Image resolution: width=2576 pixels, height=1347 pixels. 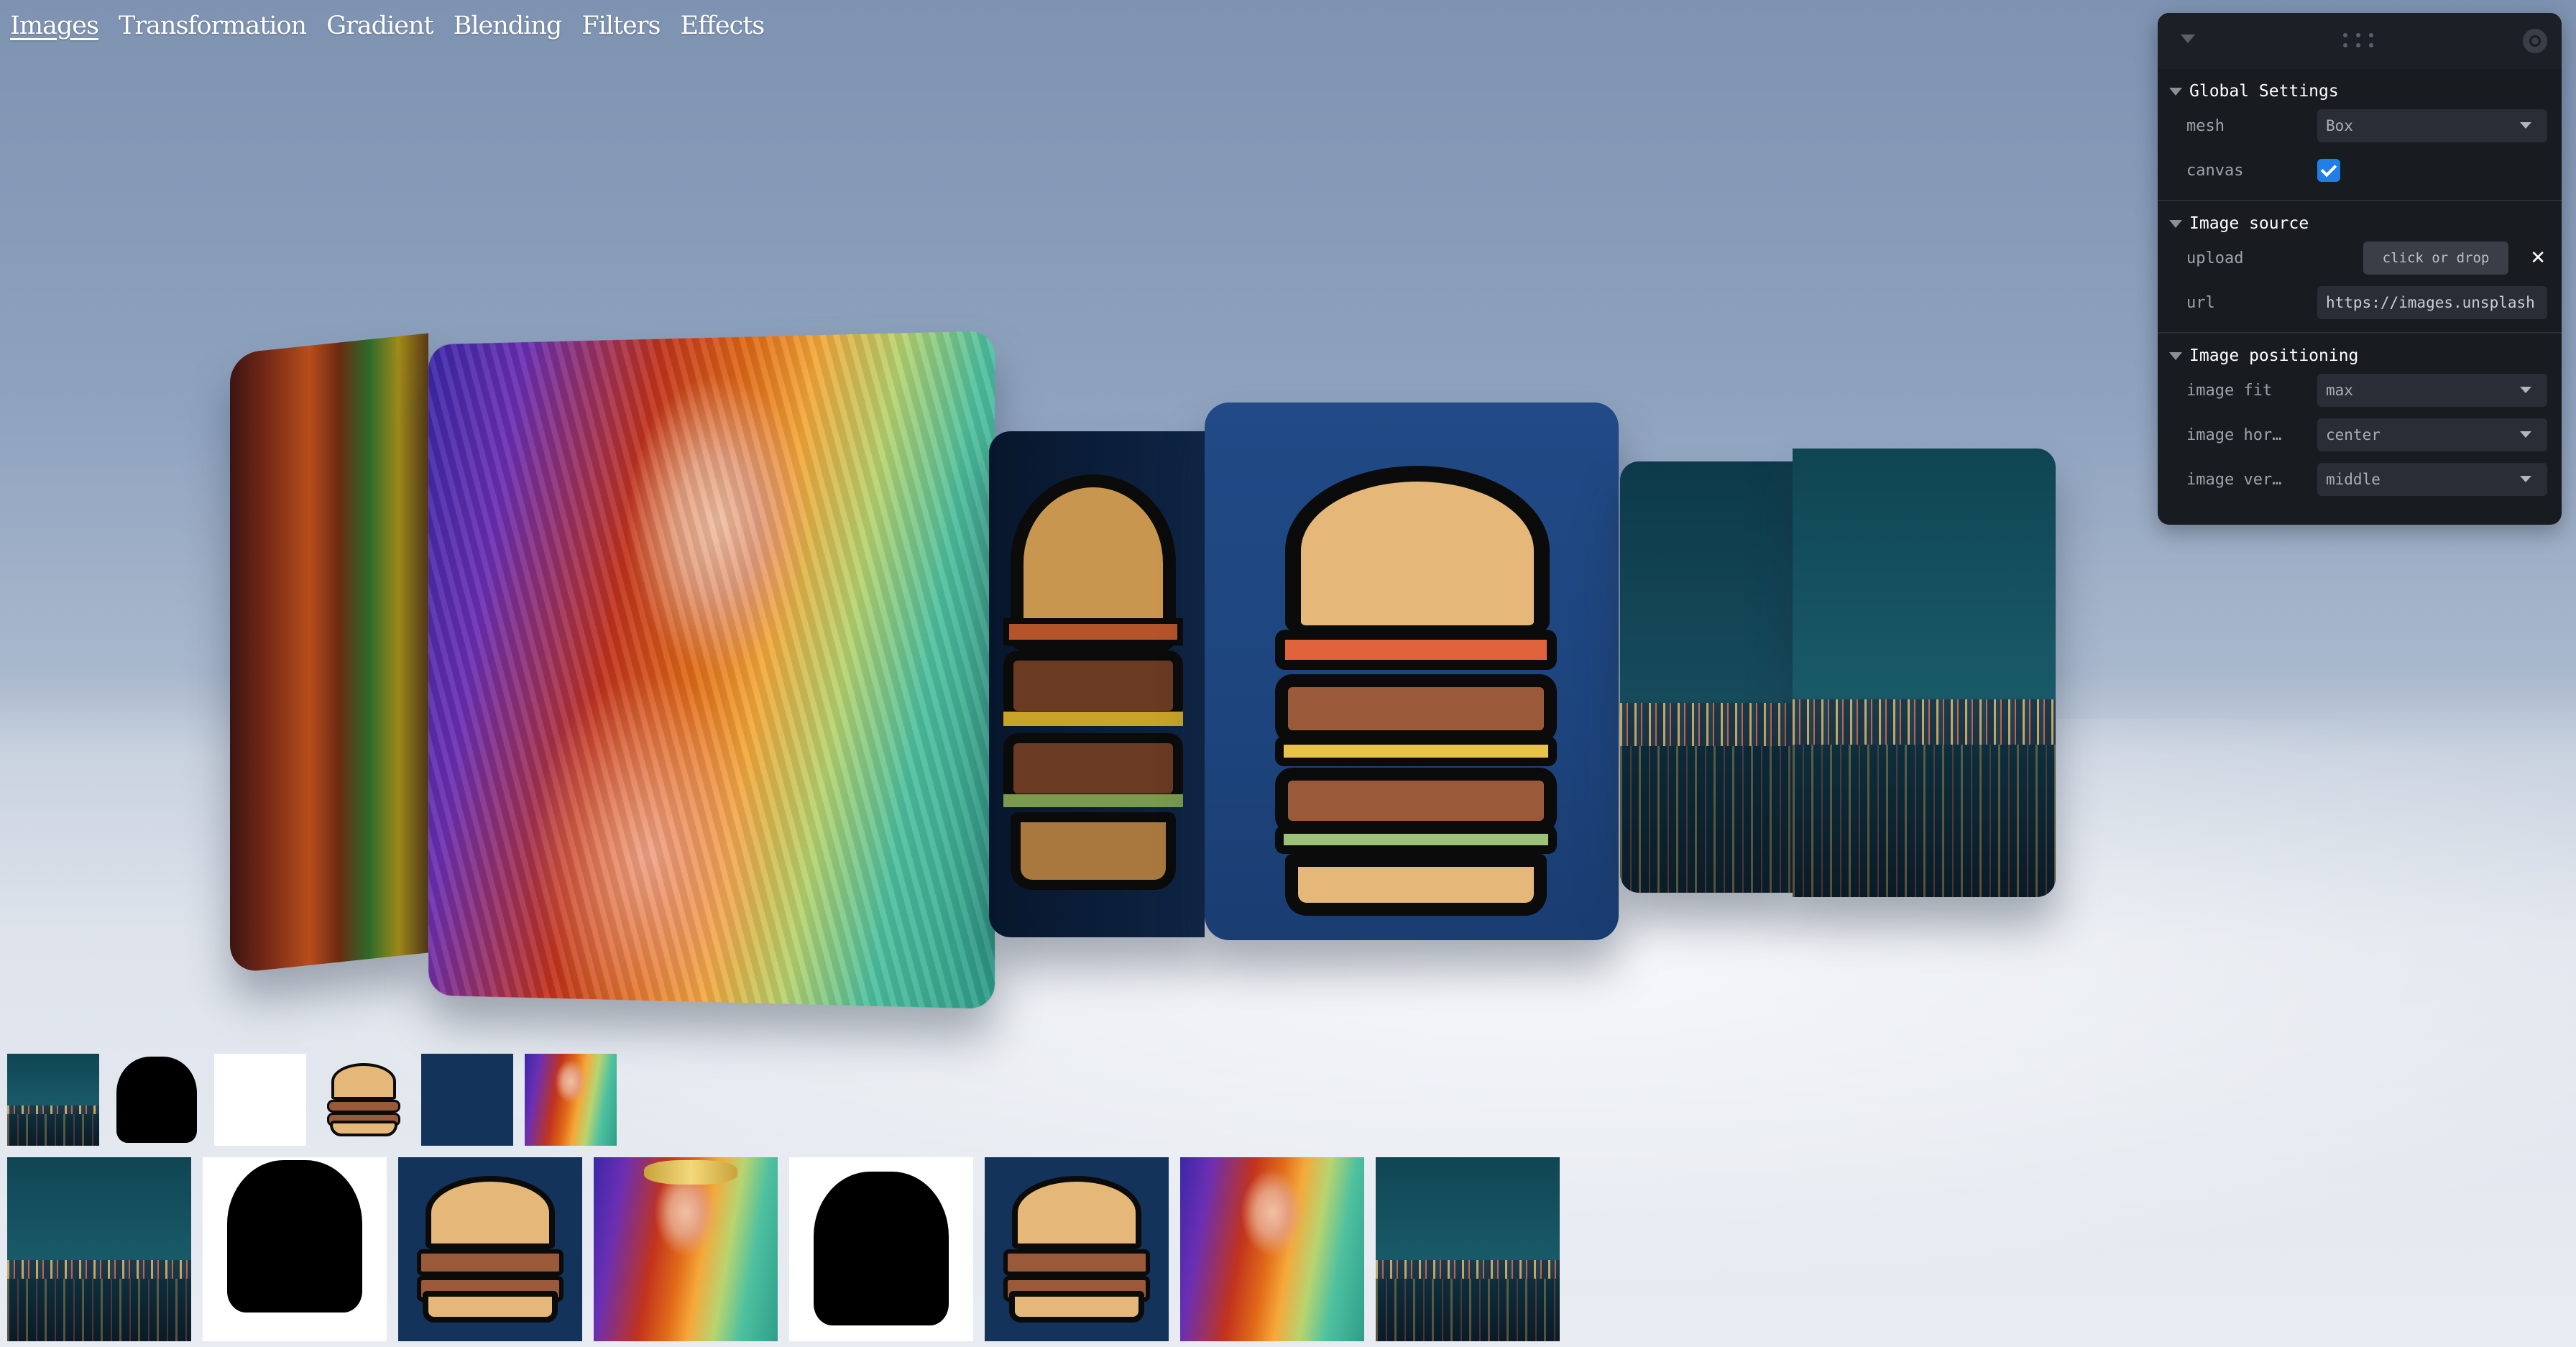 What do you see at coordinates (2339, 390) in the screenshot?
I see `image-fit-value: max` at bounding box center [2339, 390].